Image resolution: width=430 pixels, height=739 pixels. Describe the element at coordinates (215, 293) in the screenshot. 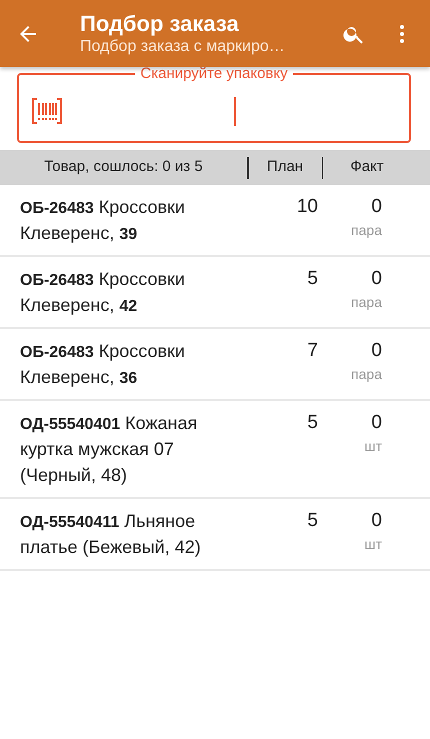

I see `item-row: ОБ-26483 Кроссовки Клеверенс, 42 5 0 пара` at that location.